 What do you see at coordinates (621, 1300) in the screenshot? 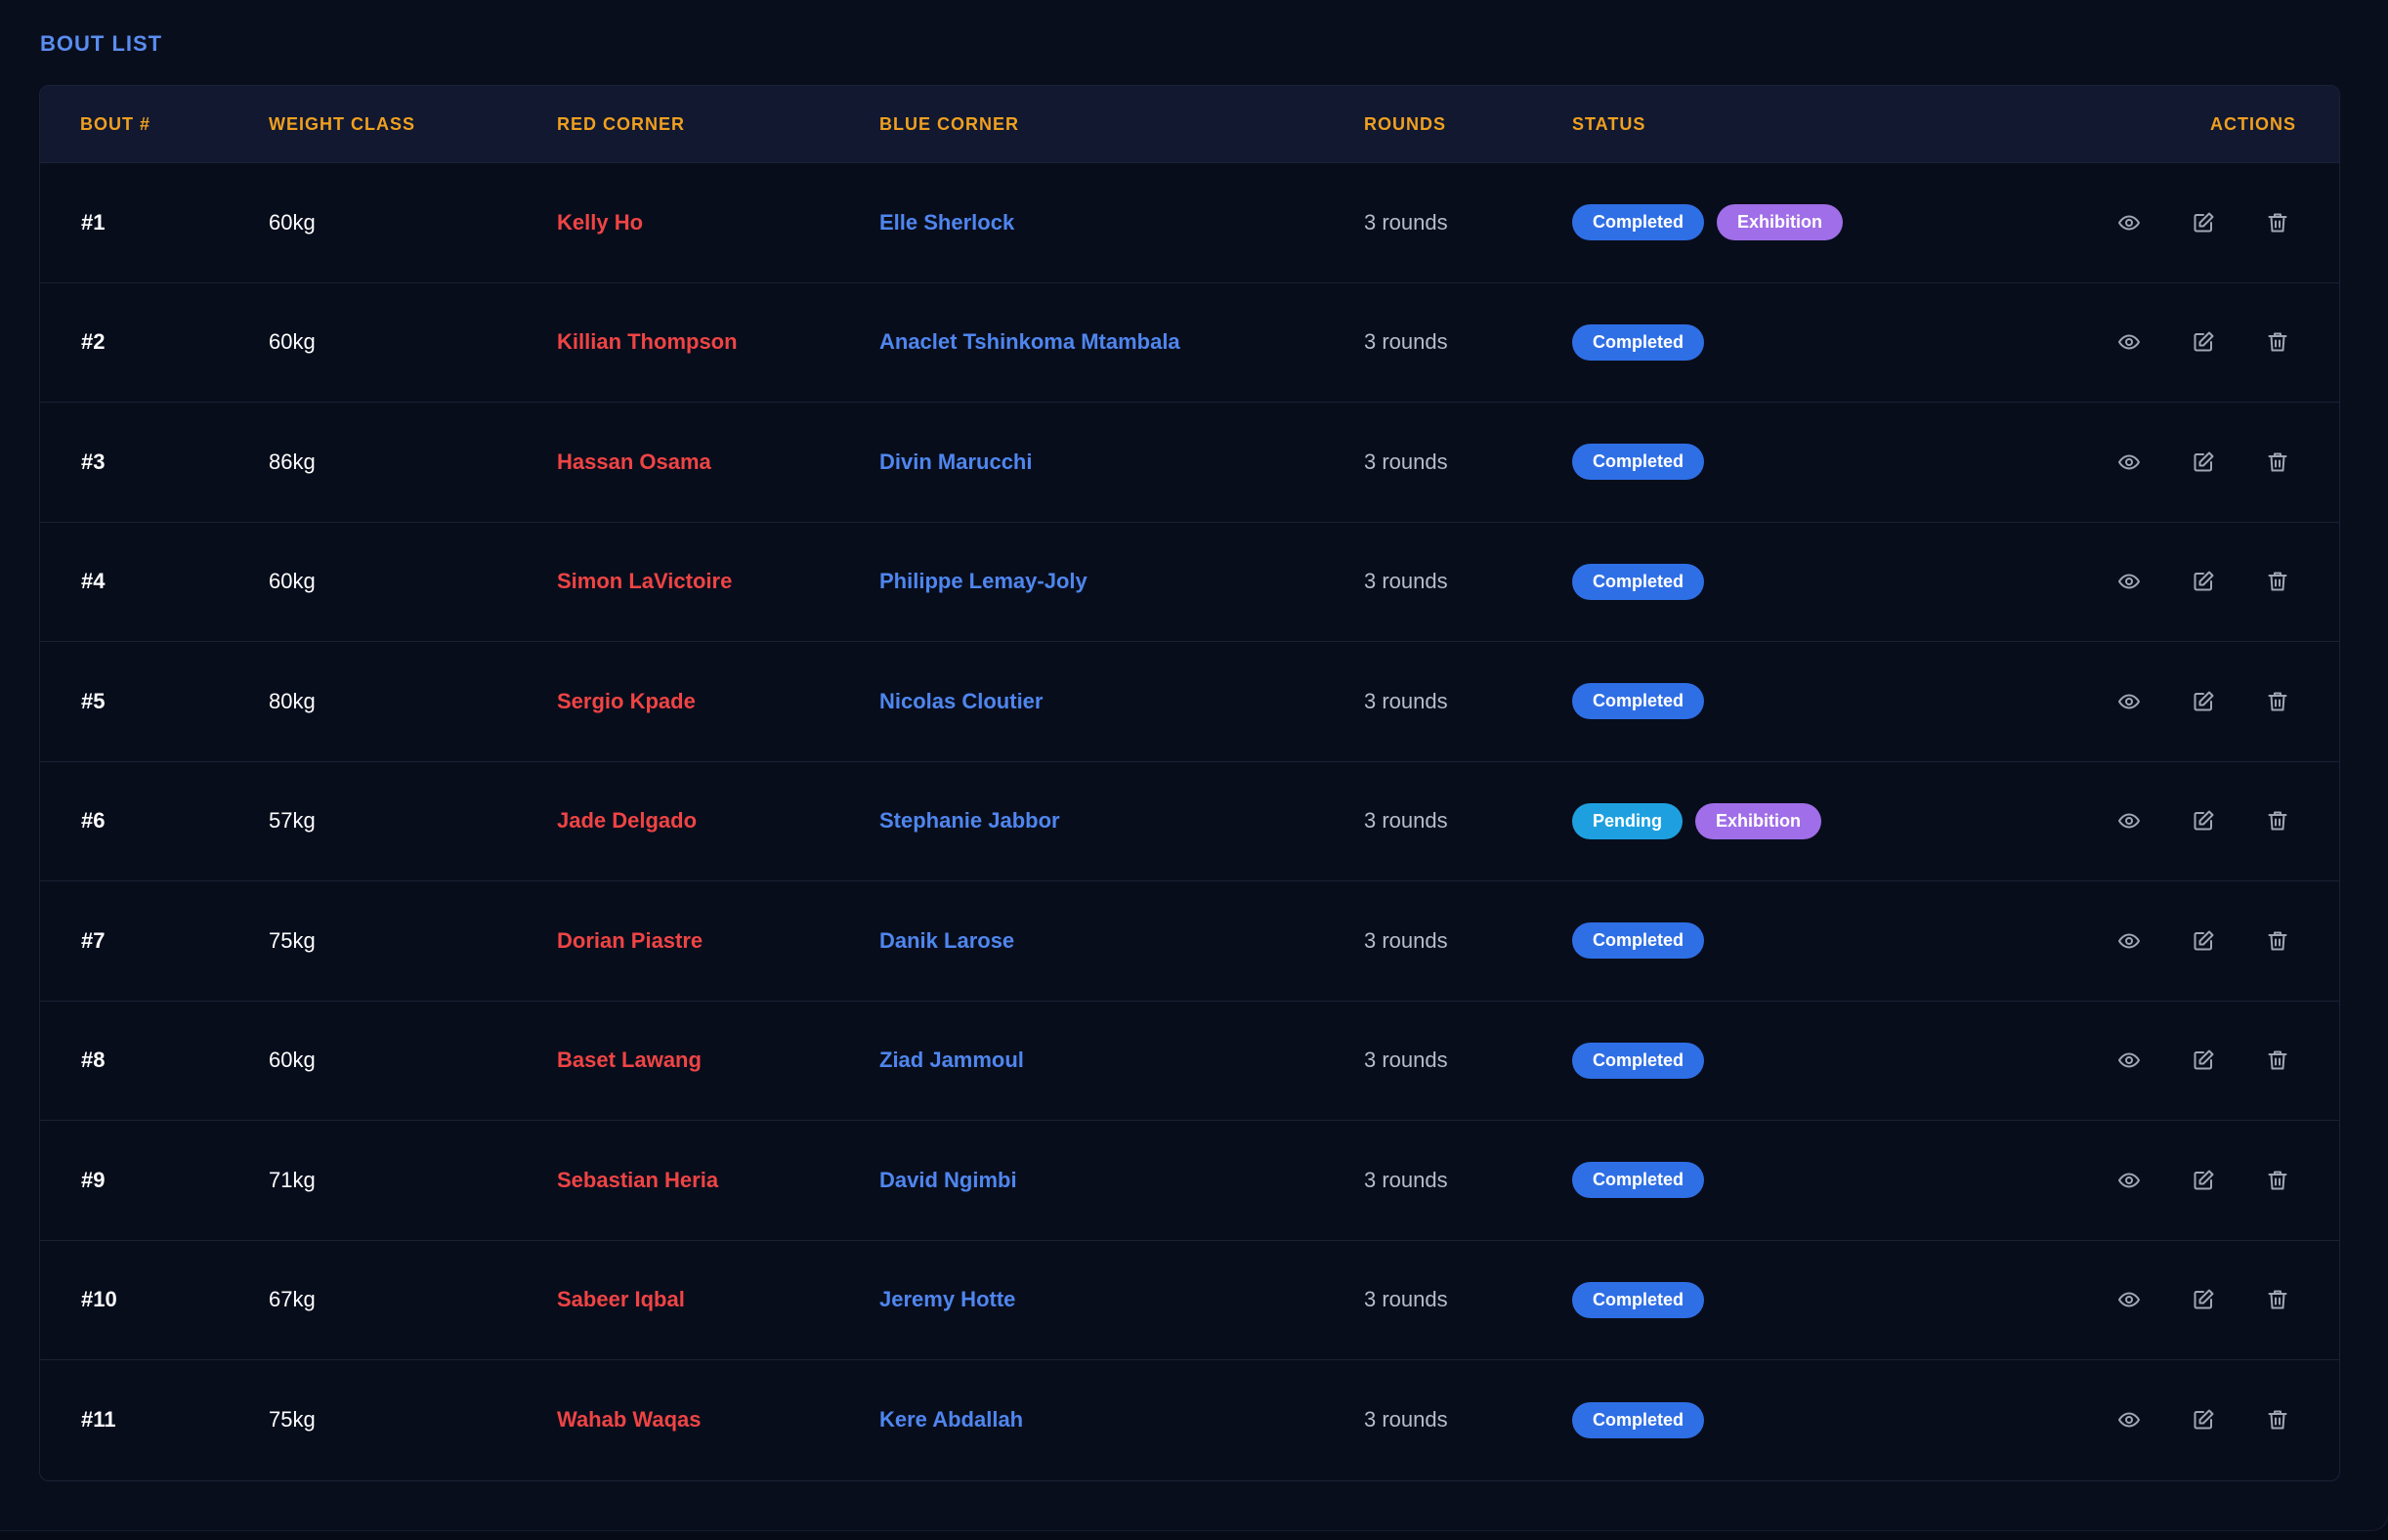
I see `red-corner-fighter: Sabeer Iqbal` at bounding box center [621, 1300].